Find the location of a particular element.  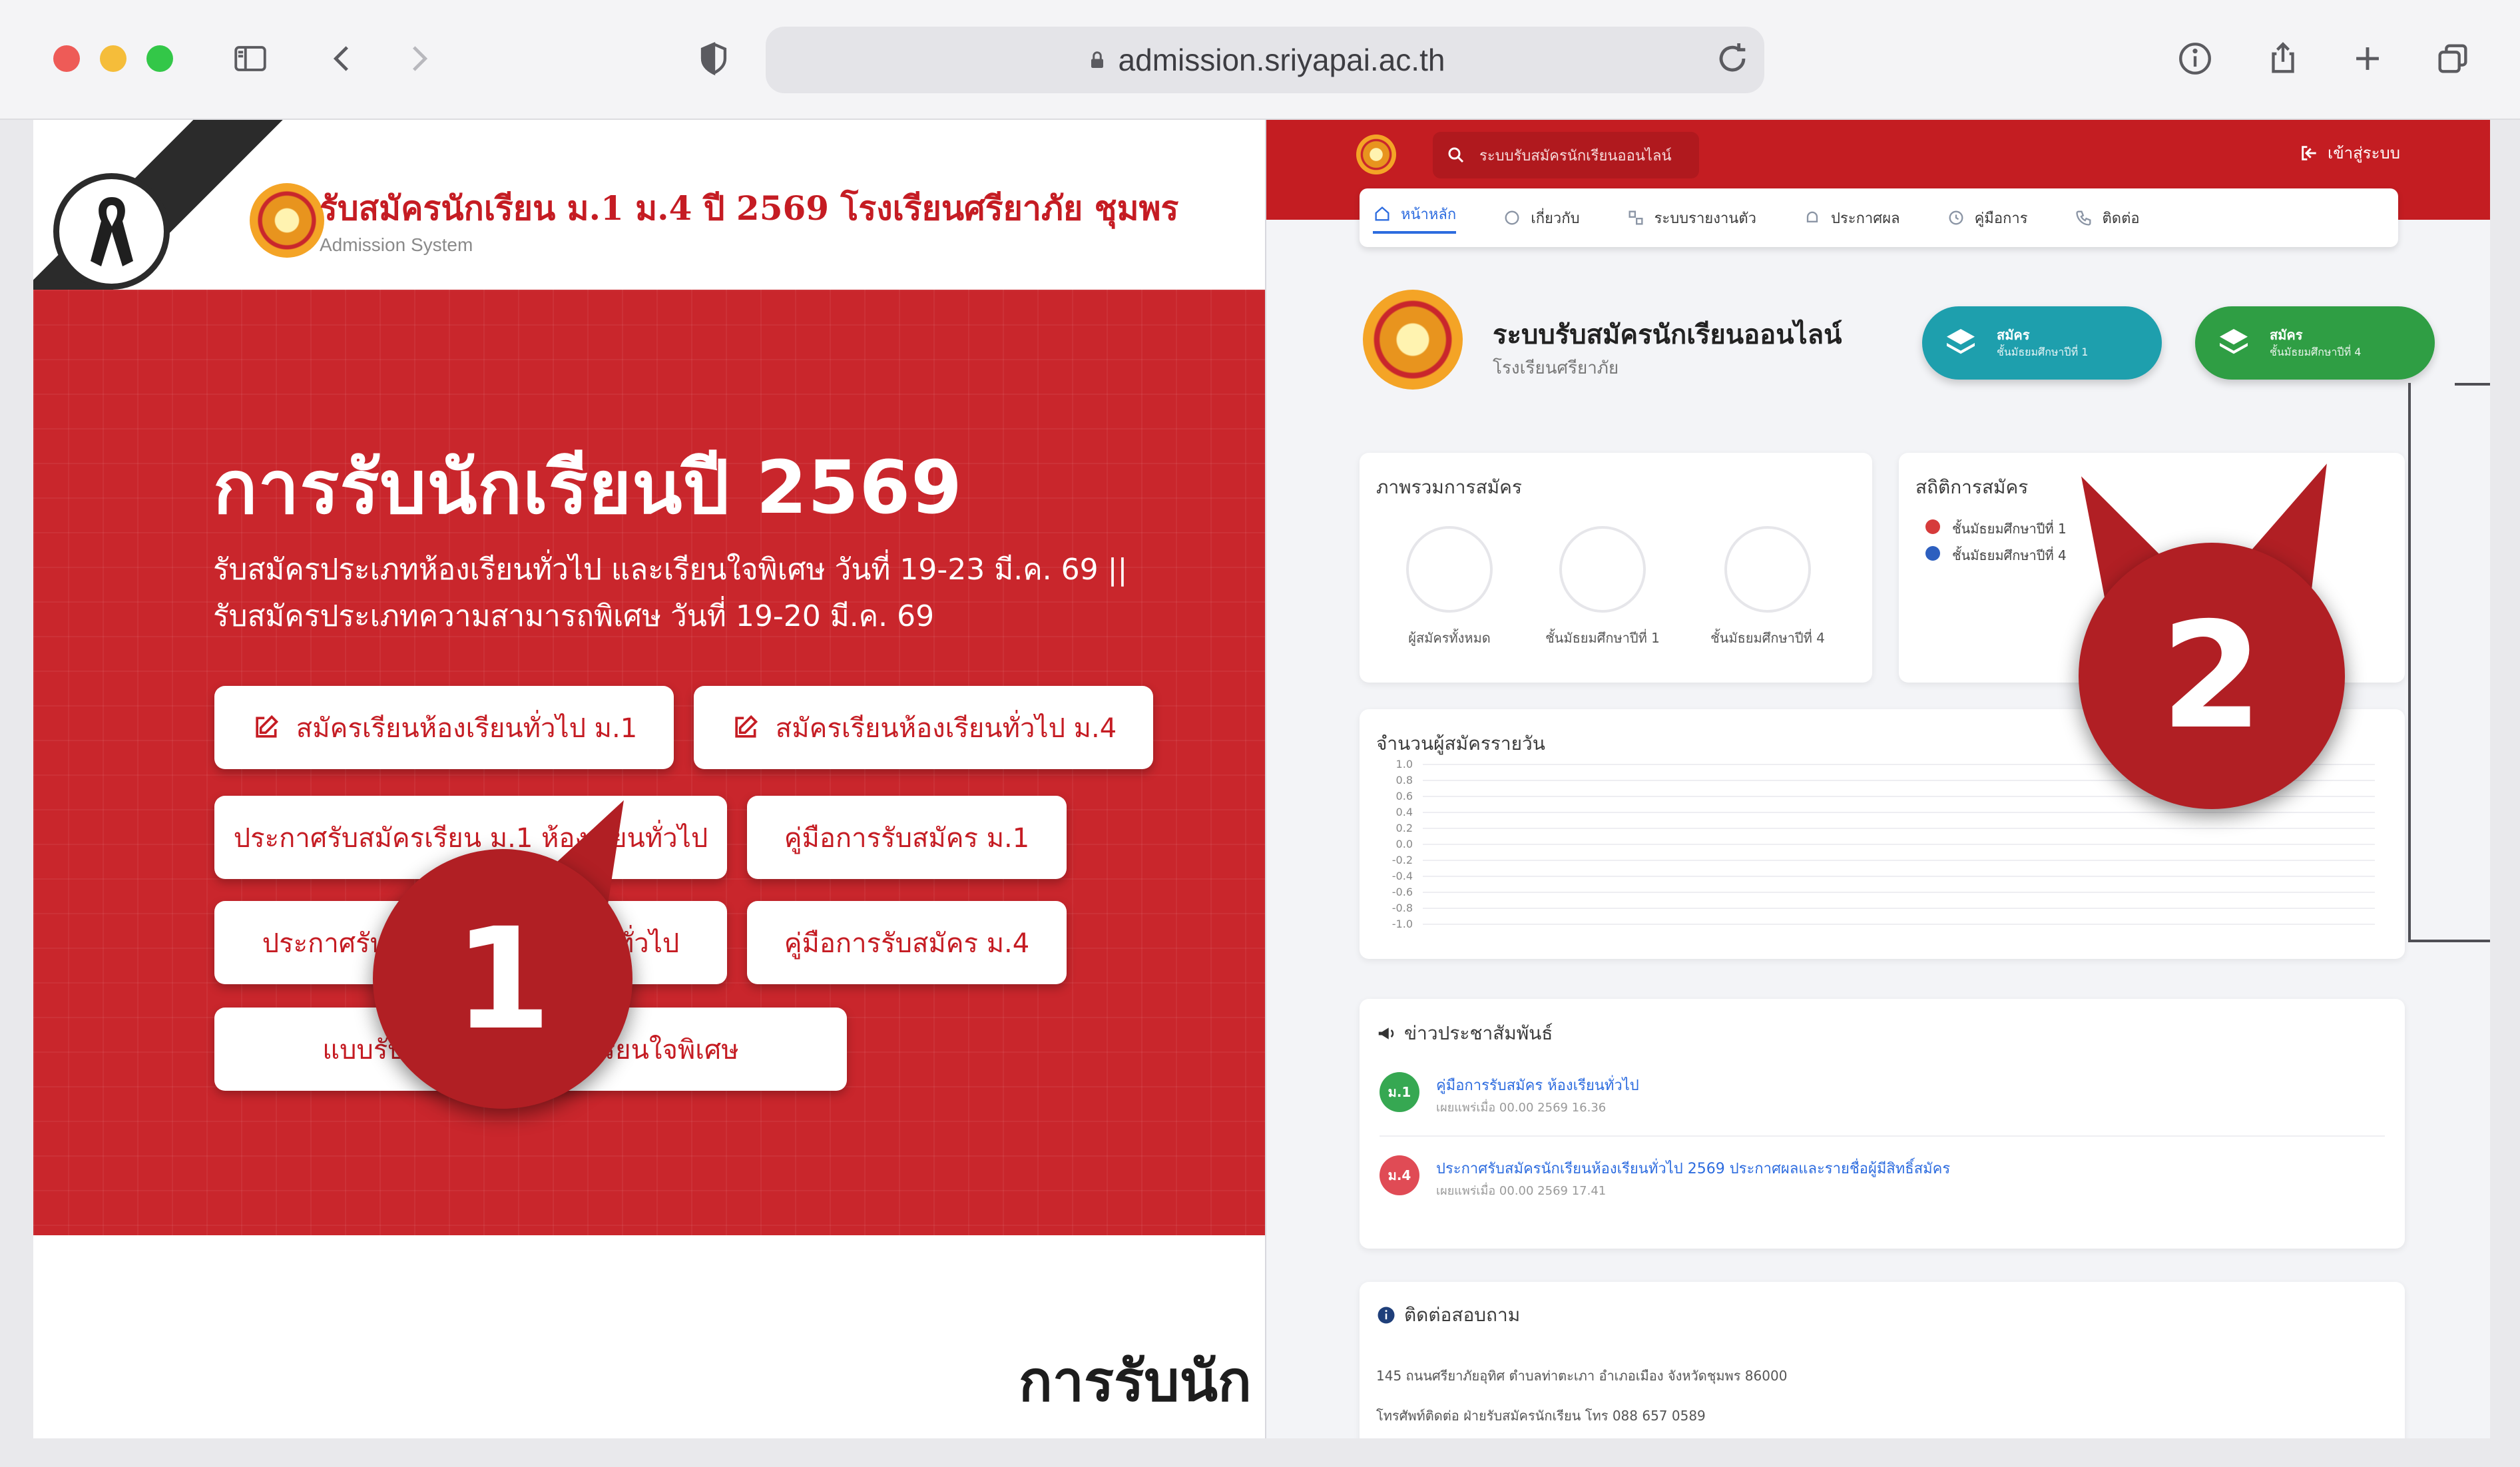

address-bar: admission.sriyapai.ac.th is located at coordinates (1265, 60).